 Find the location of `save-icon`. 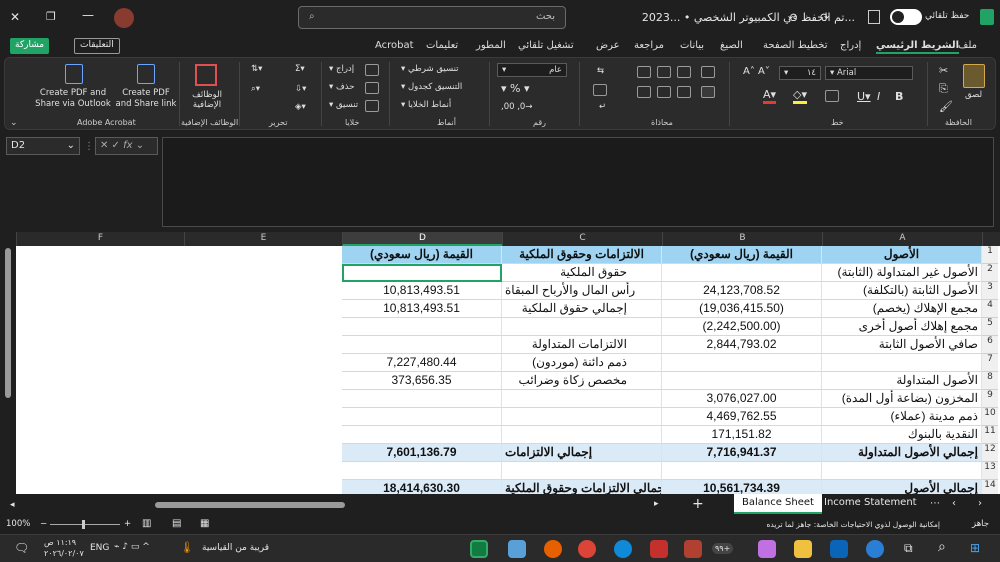

save-icon is located at coordinates (874, 17).